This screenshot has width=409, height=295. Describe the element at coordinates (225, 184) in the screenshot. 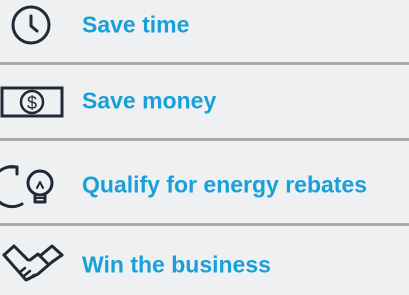

I see `benefit-label: Qualify for energy rebates` at that location.